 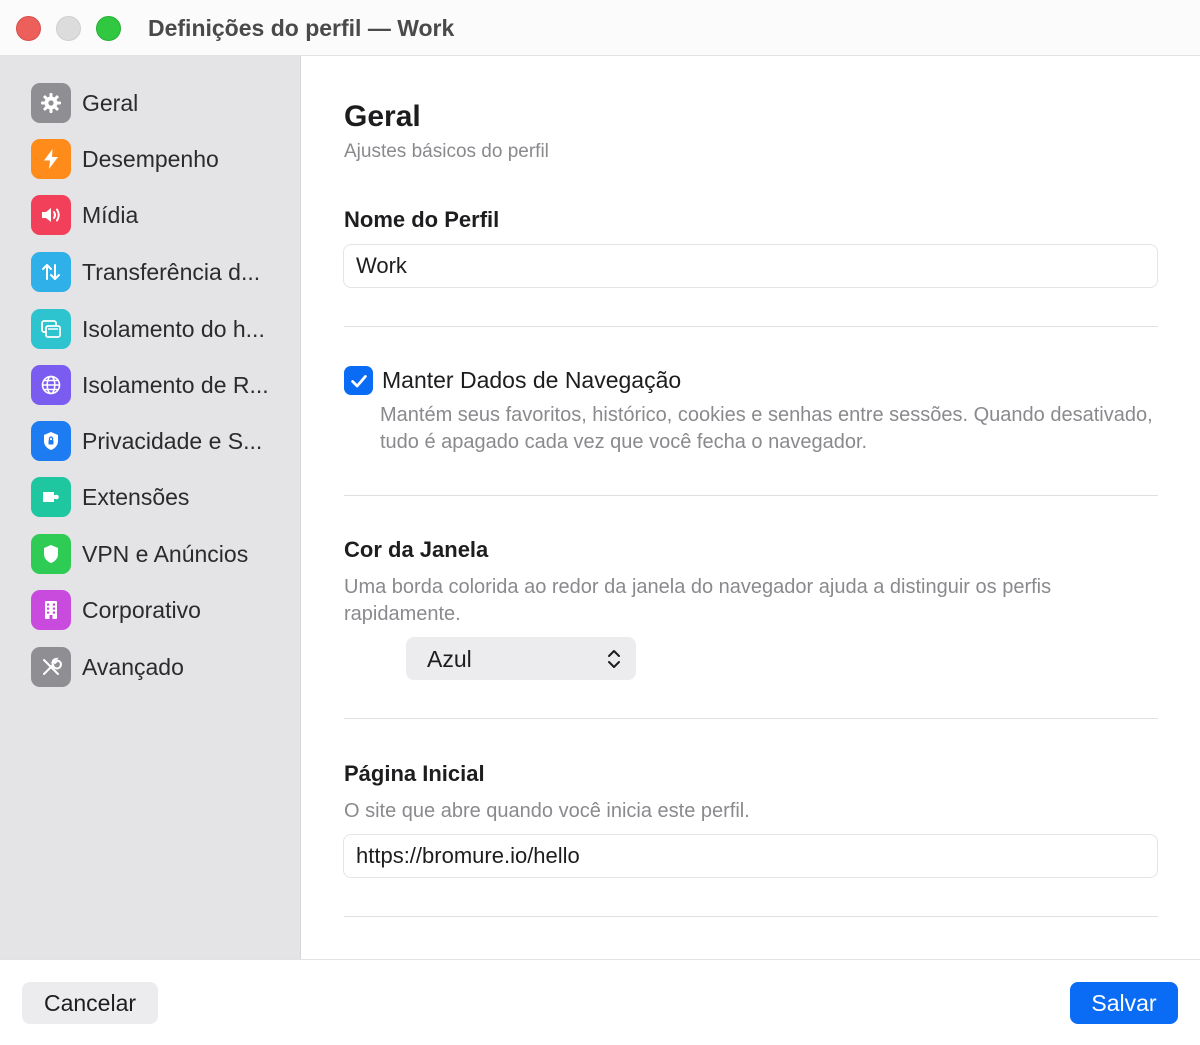 What do you see at coordinates (51, 554) in the screenshot?
I see `shield-icon` at bounding box center [51, 554].